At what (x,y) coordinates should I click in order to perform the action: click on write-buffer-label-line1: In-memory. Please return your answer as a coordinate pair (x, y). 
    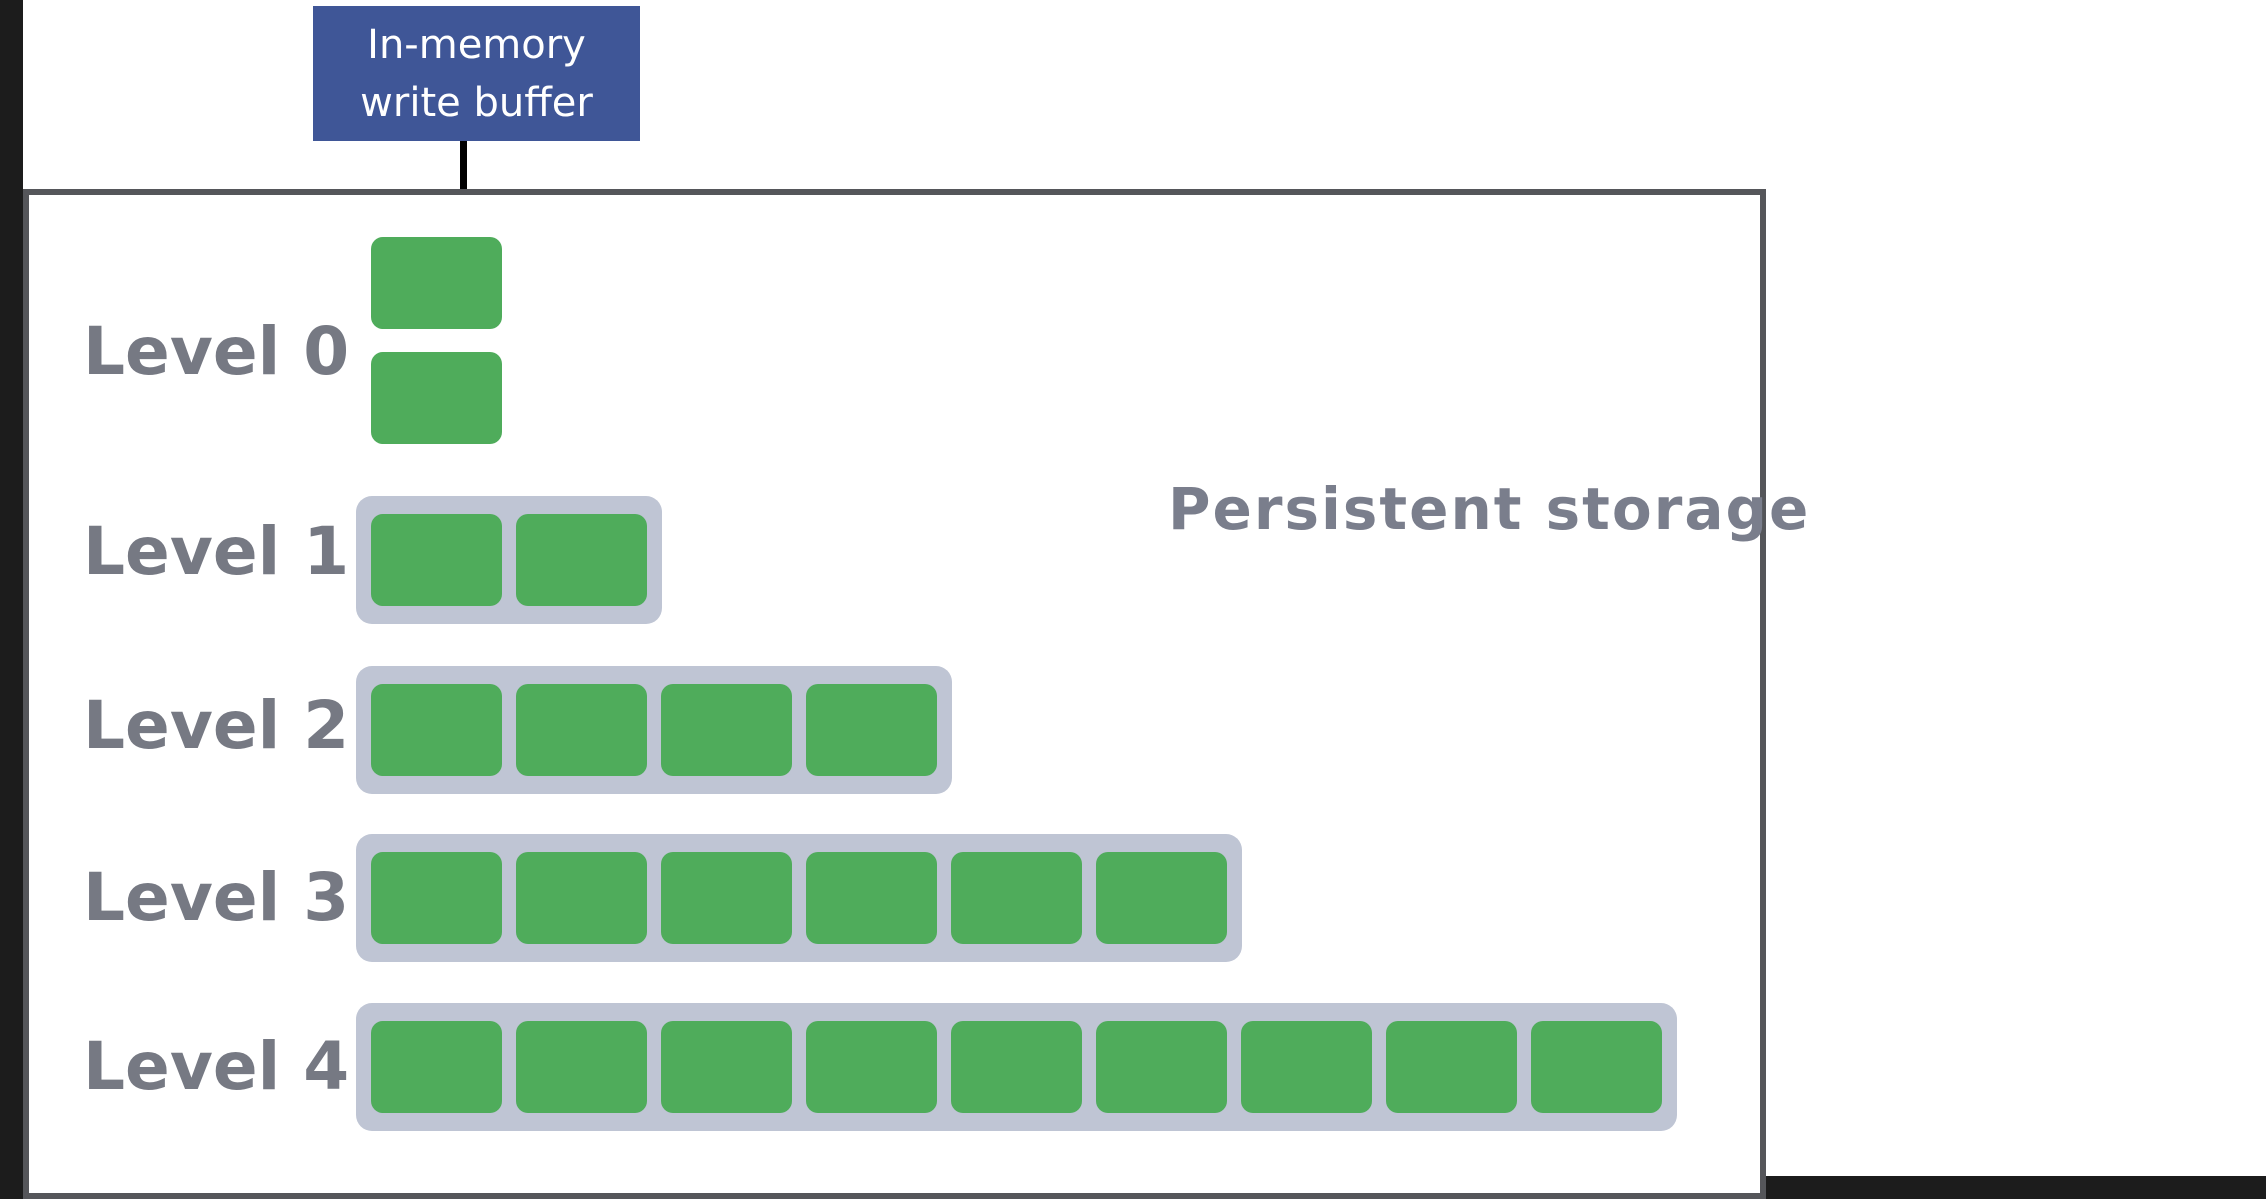
    Looking at the image, I should click on (476, 44).